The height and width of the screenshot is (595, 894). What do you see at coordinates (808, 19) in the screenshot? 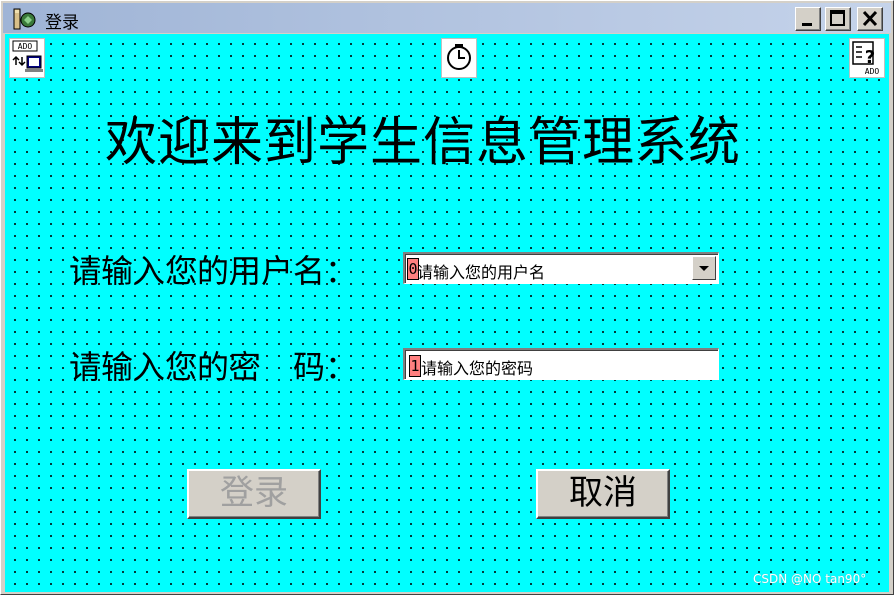
I see `minimize-button` at bounding box center [808, 19].